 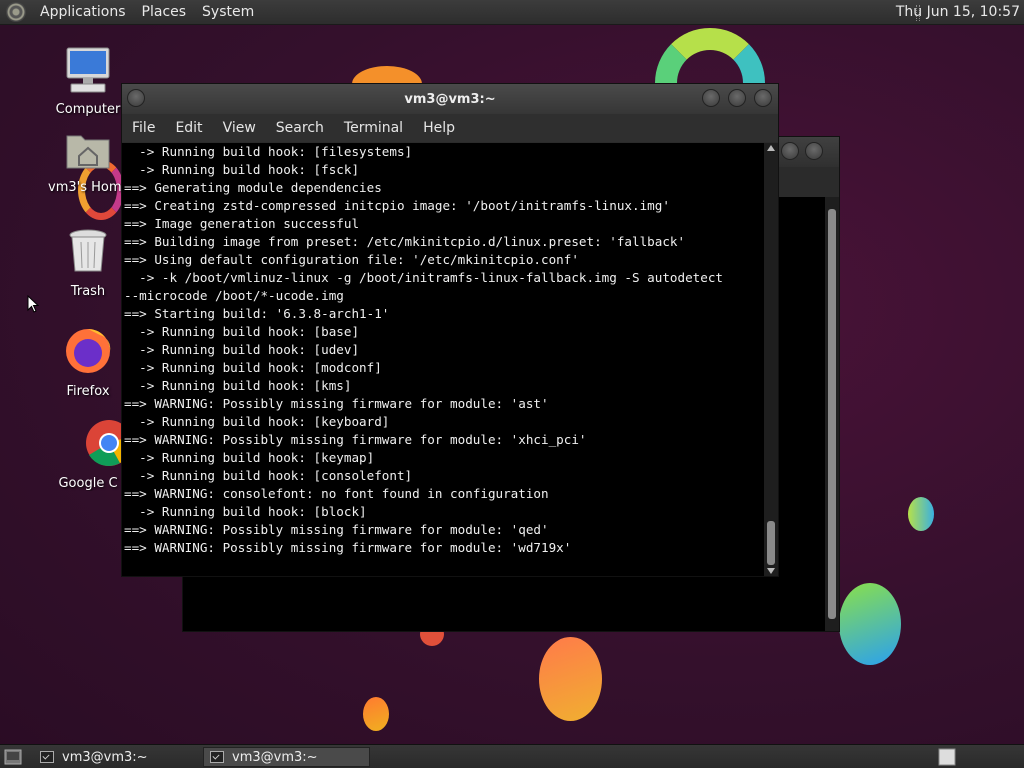 I want to click on terminal-line: -> Running build hook: [block], so click(x=245, y=511).